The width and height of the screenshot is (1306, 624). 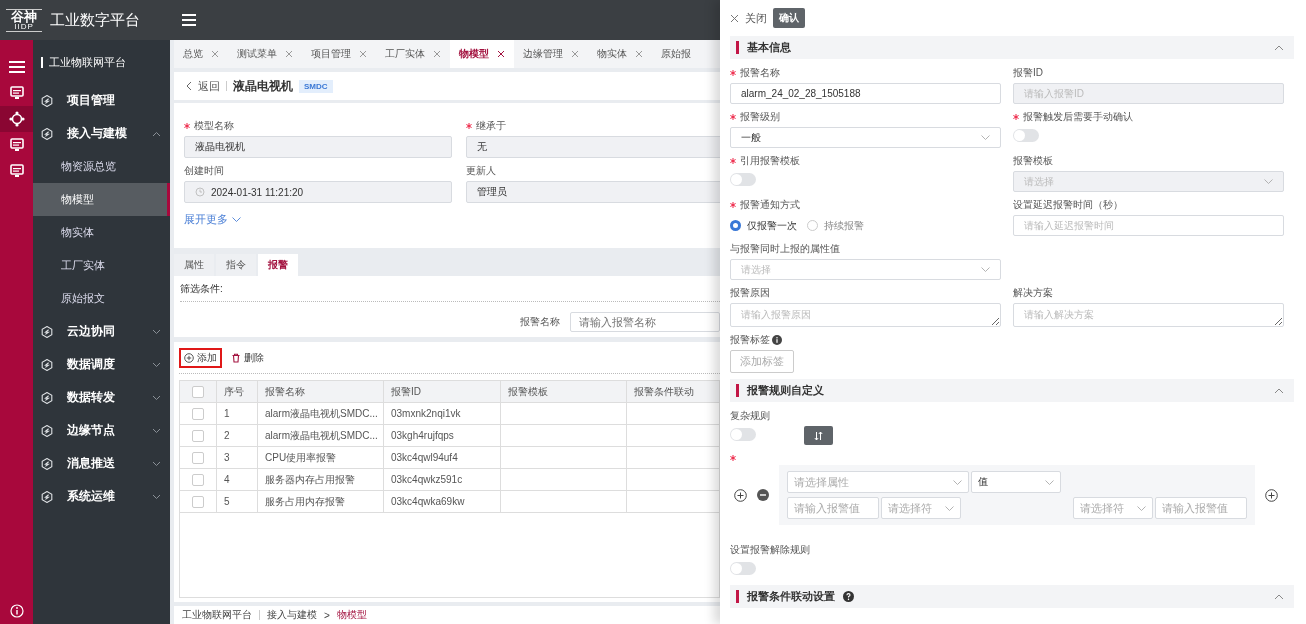 I want to click on monitor-icon, so click(x=16, y=93).